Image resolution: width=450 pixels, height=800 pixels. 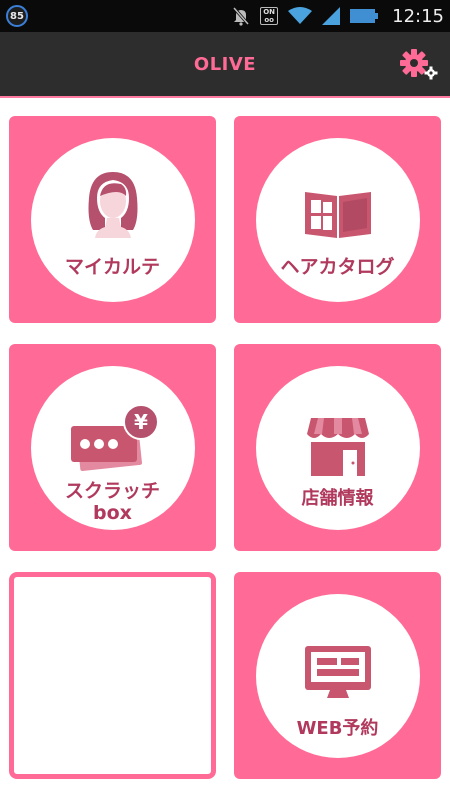 I want to click on monitor-icon, so click(x=337, y=672).